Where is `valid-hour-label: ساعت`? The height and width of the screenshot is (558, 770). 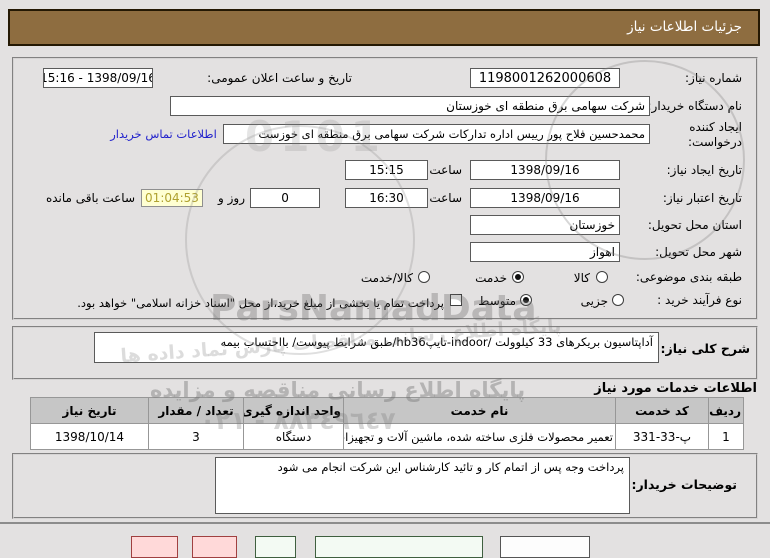
valid-hour-label: ساعت is located at coordinates (445, 198).